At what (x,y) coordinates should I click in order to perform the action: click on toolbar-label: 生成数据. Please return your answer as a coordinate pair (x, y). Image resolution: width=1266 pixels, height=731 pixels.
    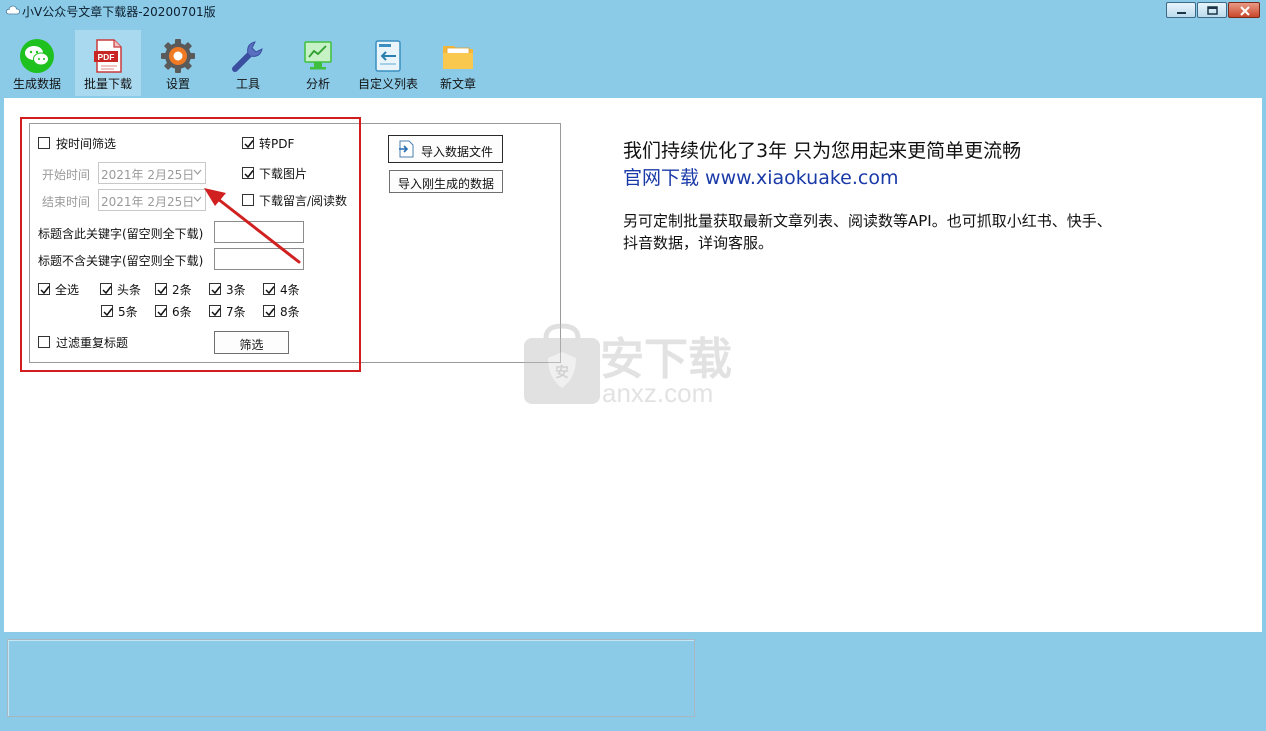
    Looking at the image, I should click on (36, 84).